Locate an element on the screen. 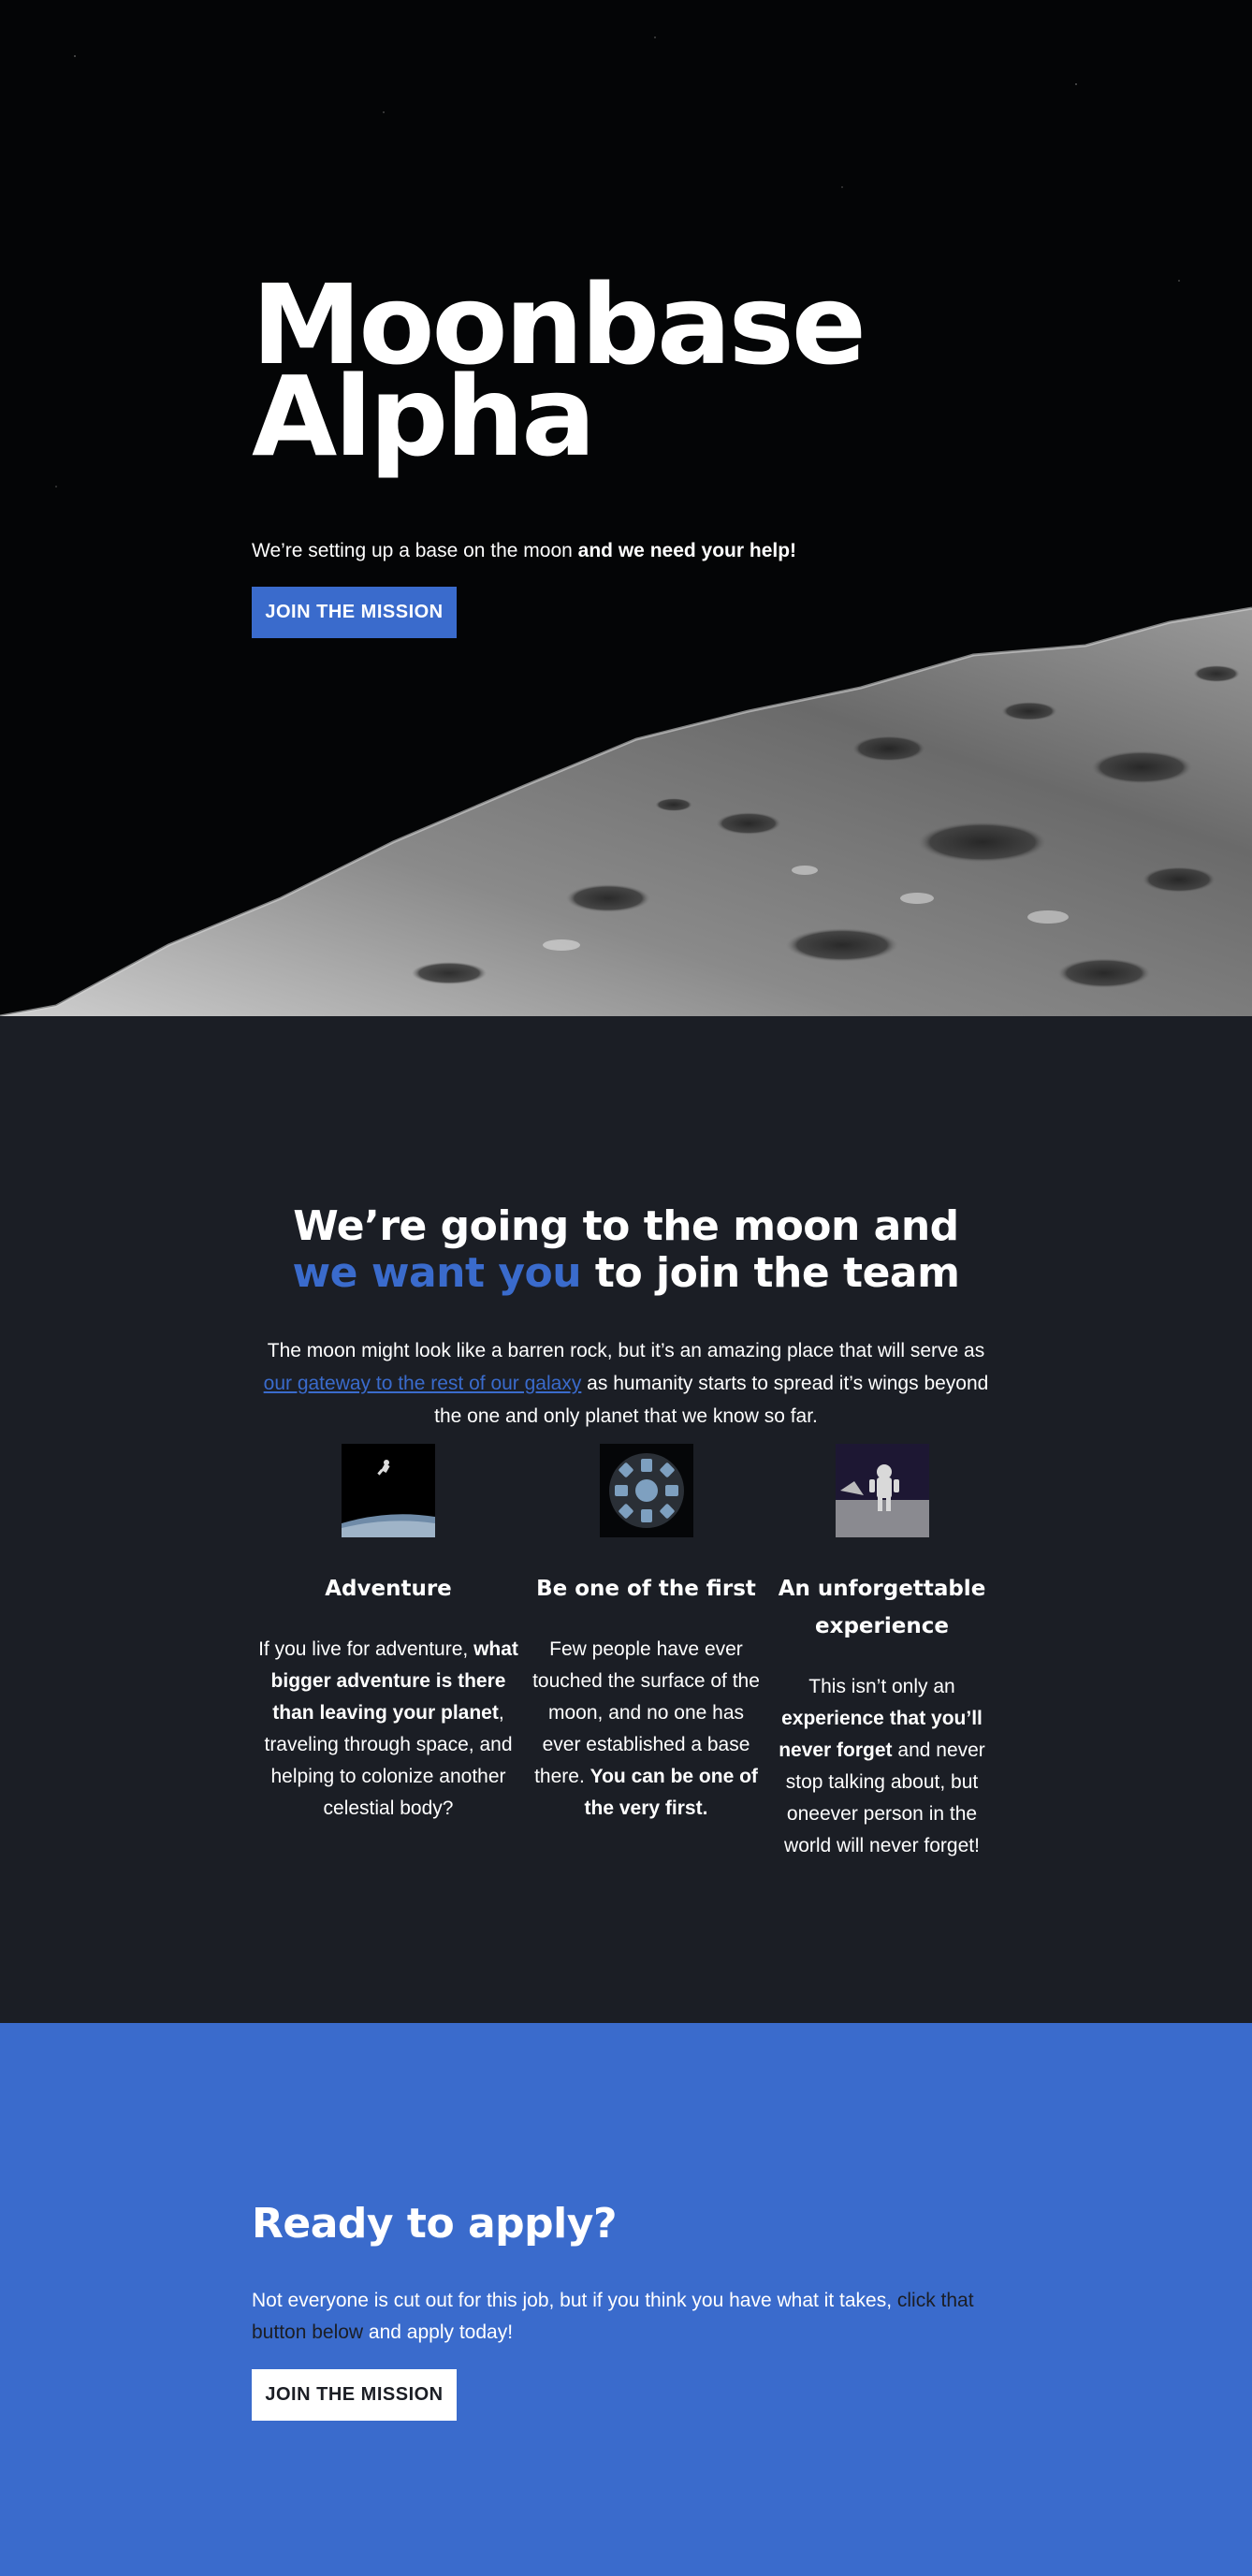 The height and width of the screenshot is (2576, 1252). join-mission-button-bottom: JOIN THE MISSION is located at coordinates (354, 2395).